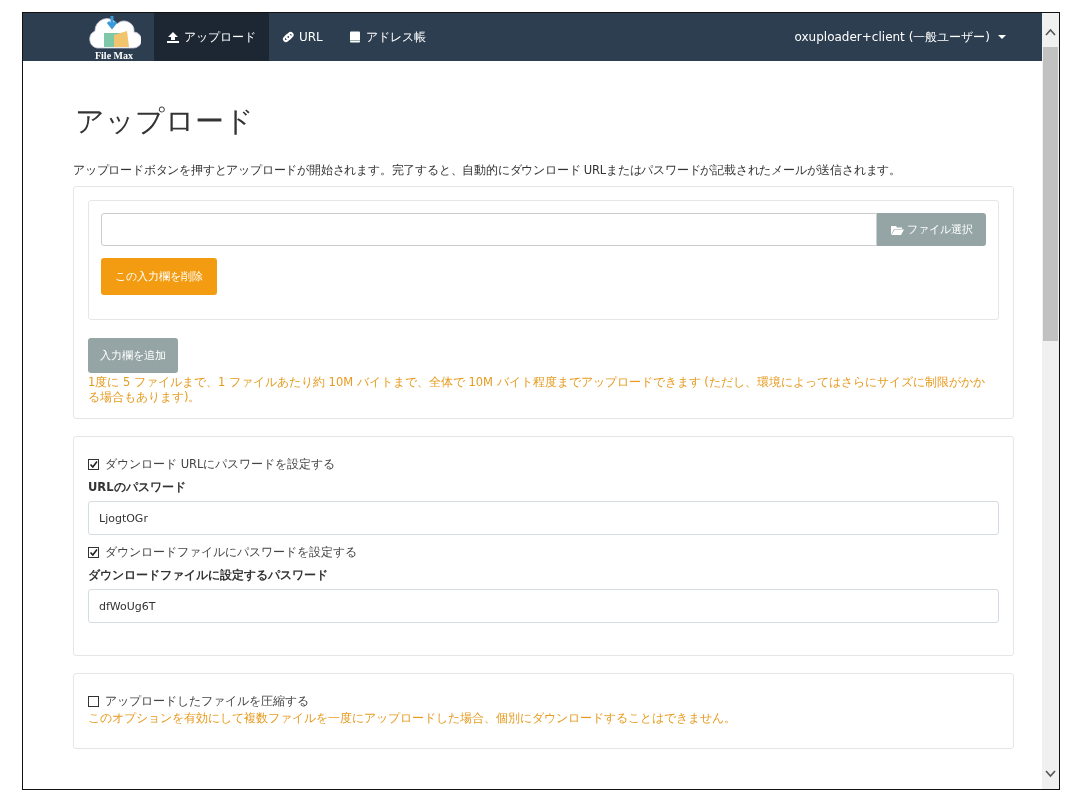  What do you see at coordinates (207, 701) in the screenshot?
I see `checkbox-label: アップロードしたファイルを圧縮する` at bounding box center [207, 701].